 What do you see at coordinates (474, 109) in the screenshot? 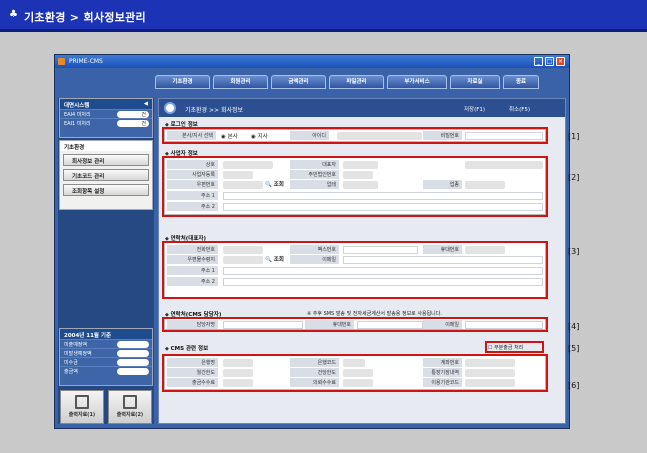
I see `save-button: 저장(F1)` at bounding box center [474, 109].